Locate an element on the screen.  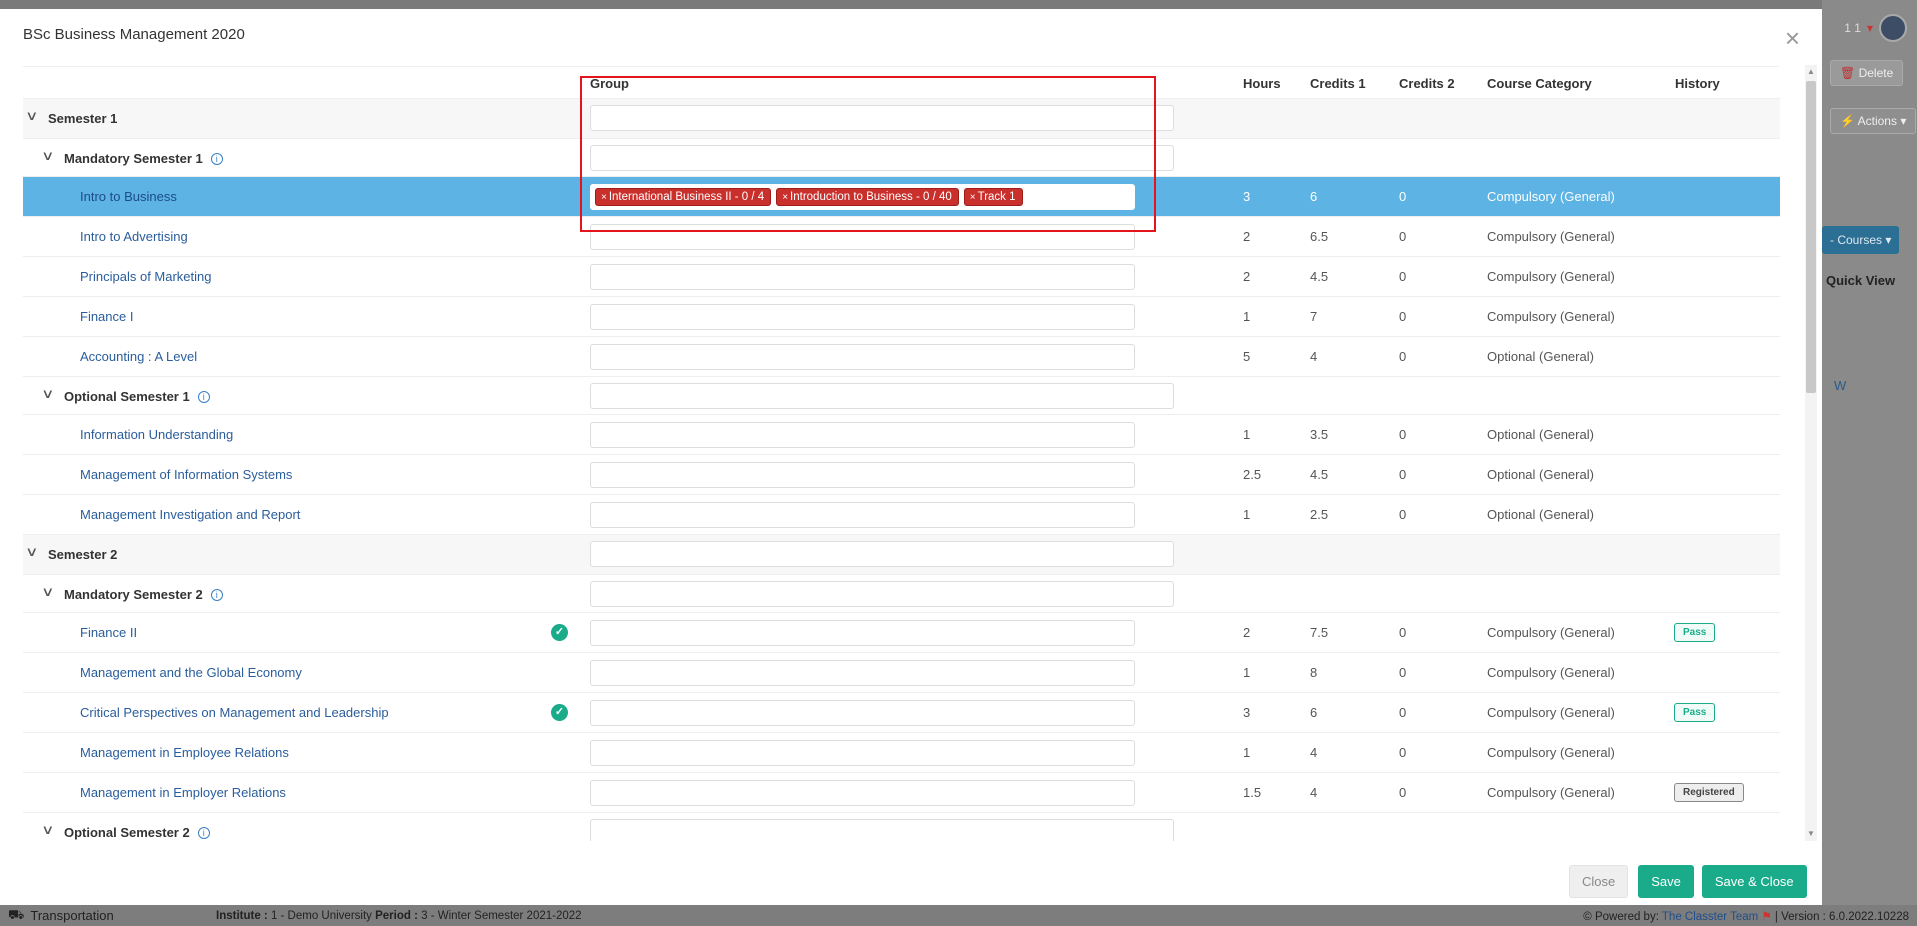
module-label: Transportation is located at coordinates (72, 915).